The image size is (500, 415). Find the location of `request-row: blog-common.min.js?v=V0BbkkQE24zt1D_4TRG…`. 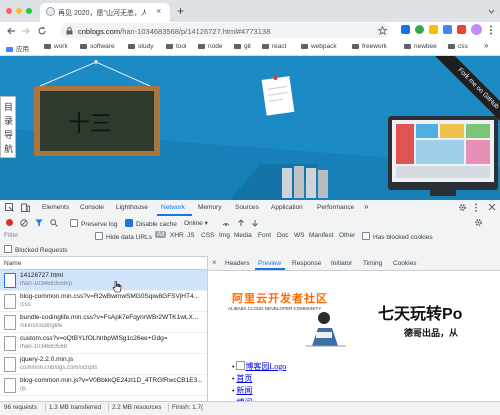

request-row: blog-common.min.js?v=V0BbkkQE24zt1D_4TRG… is located at coordinates (103, 385).